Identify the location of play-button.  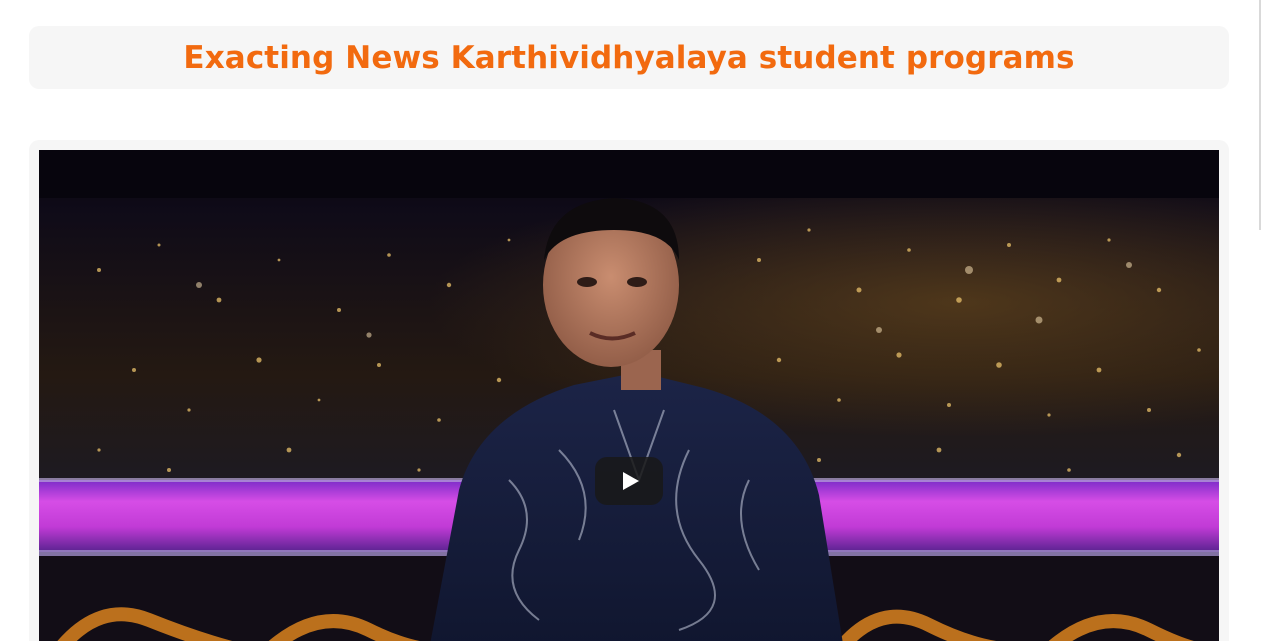
(629, 481).